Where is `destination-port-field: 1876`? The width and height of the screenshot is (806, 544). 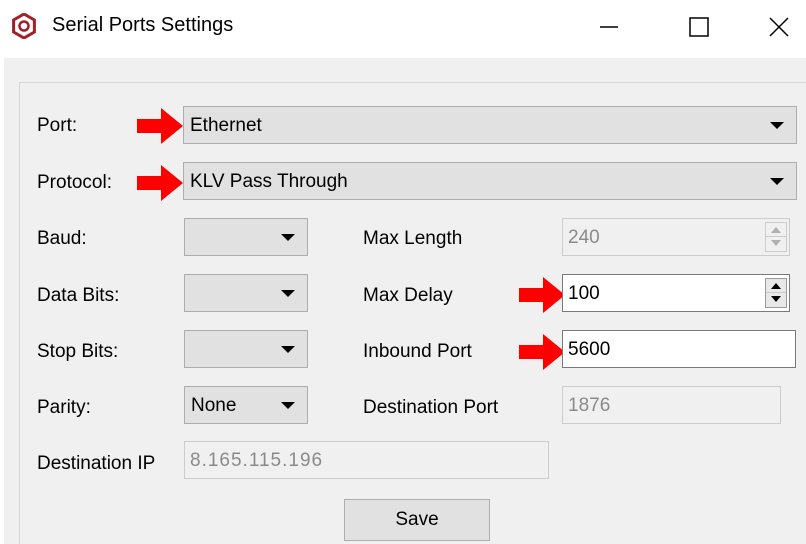
destination-port-field: 1876 is located at coordinates (671, 405).